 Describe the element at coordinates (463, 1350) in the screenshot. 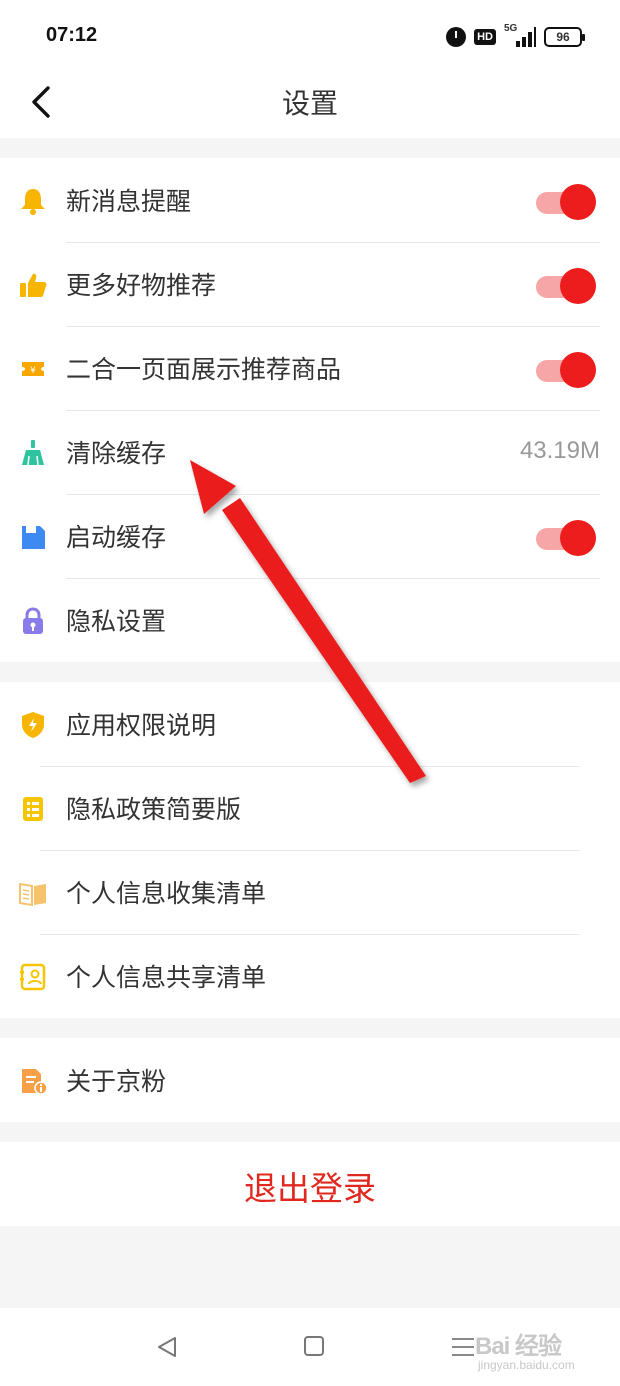

I see `nav-menu-icon` at that location.